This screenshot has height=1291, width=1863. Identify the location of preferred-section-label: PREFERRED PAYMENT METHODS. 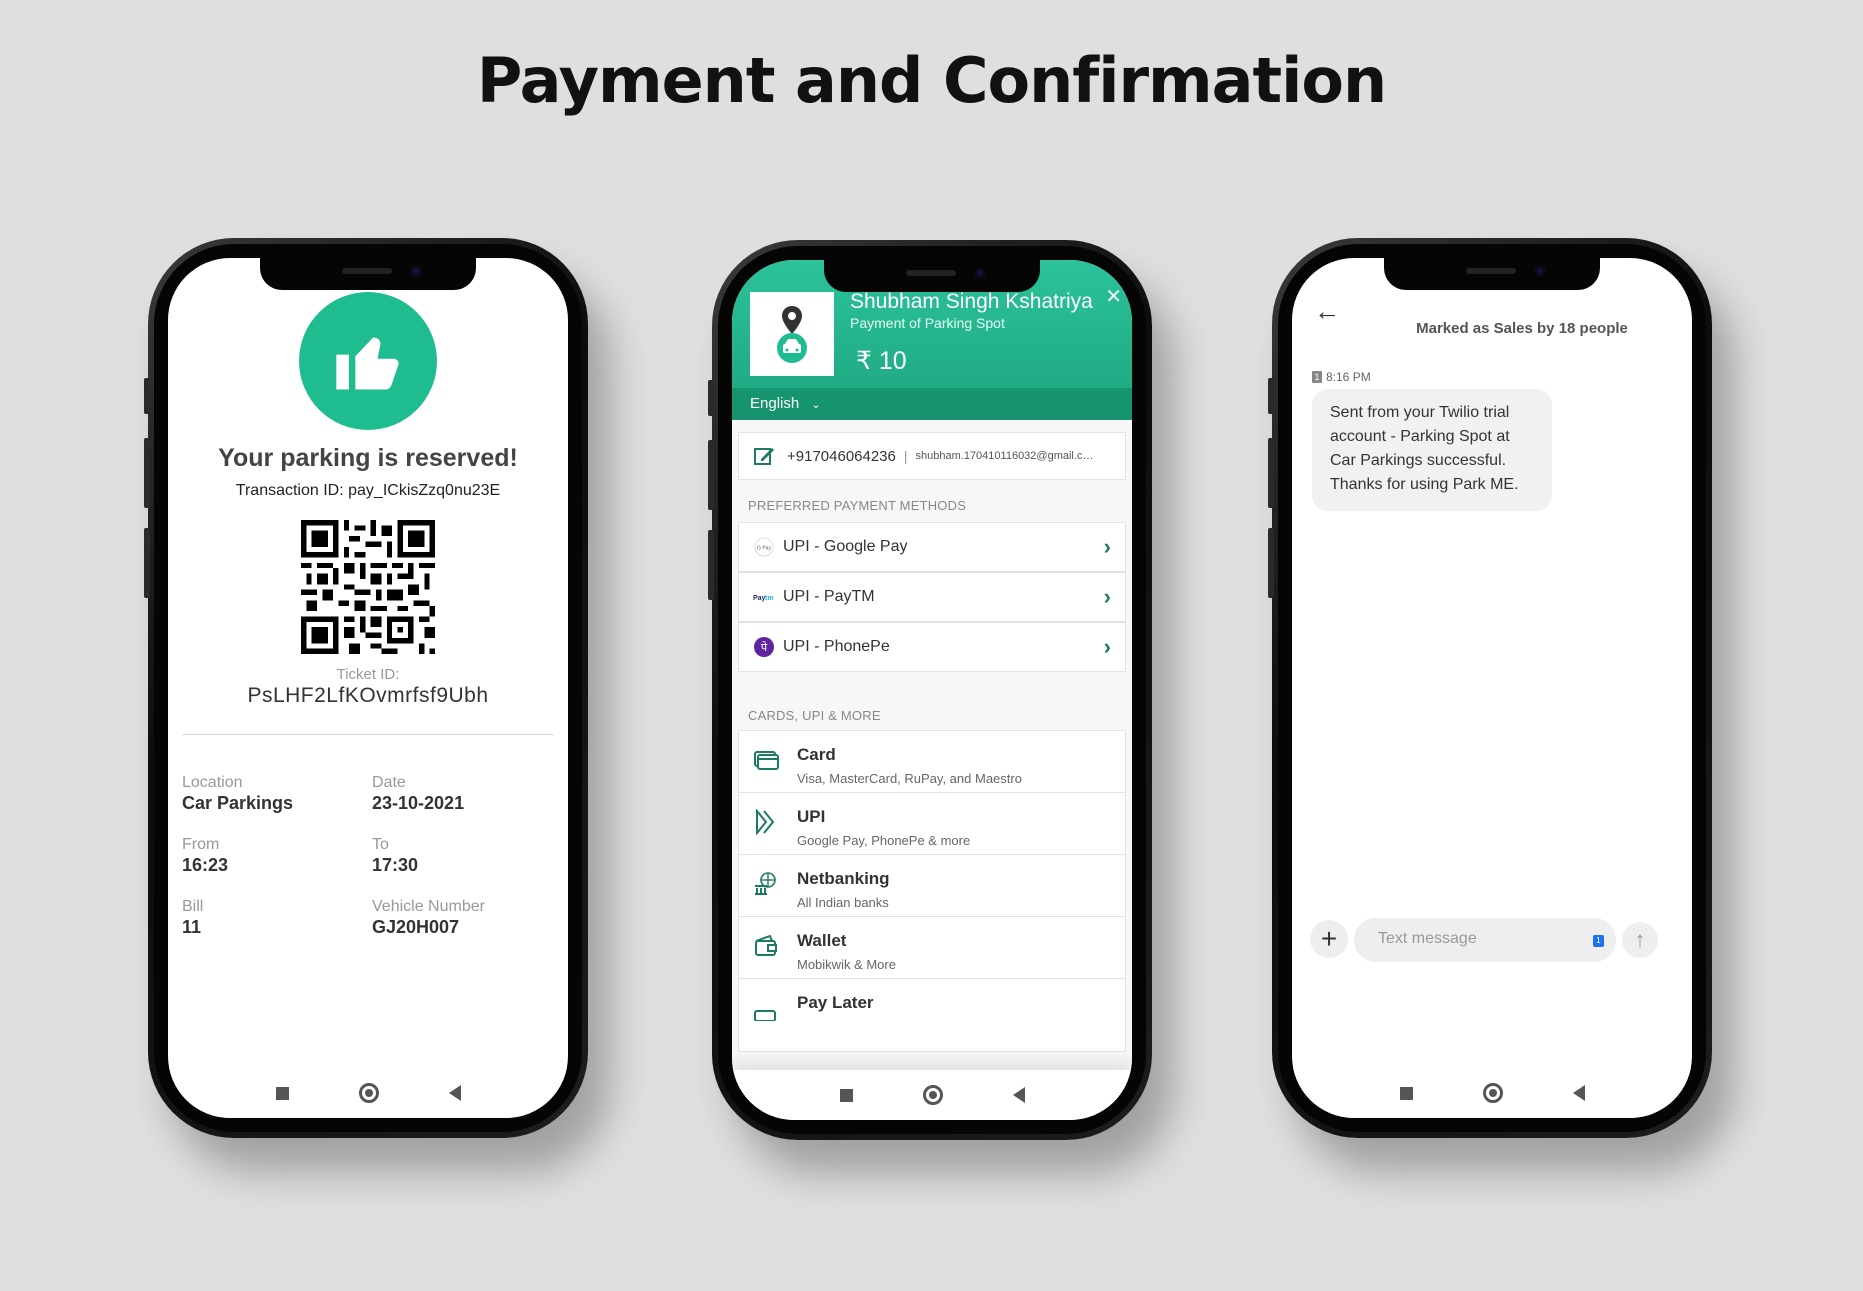
(857, 505).